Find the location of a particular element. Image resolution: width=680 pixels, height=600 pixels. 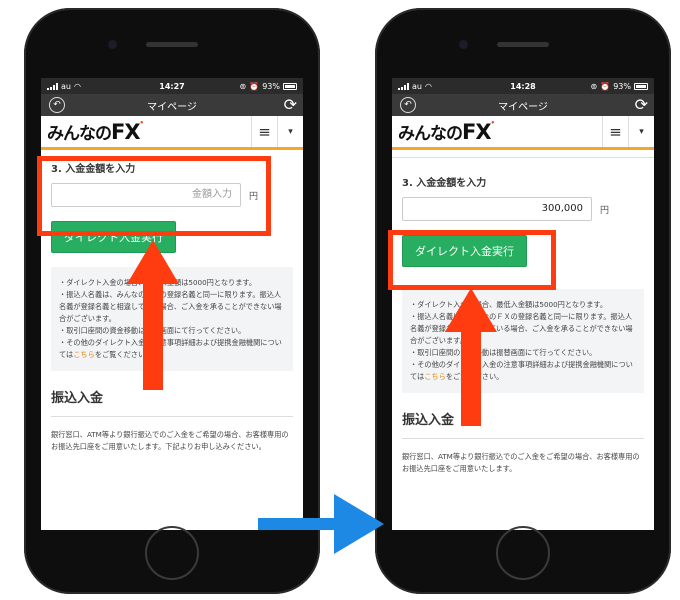

amount-input: 300,000 is located at coordinates (497, 209).